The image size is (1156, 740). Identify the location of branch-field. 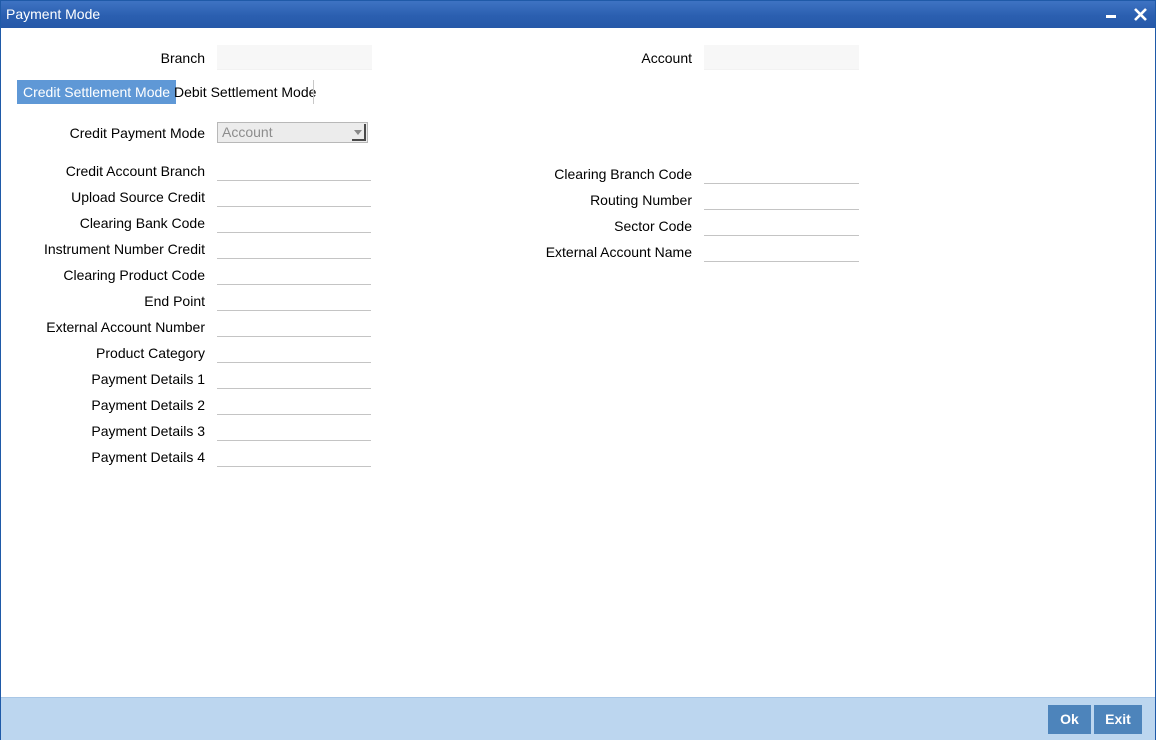
(294, 57).